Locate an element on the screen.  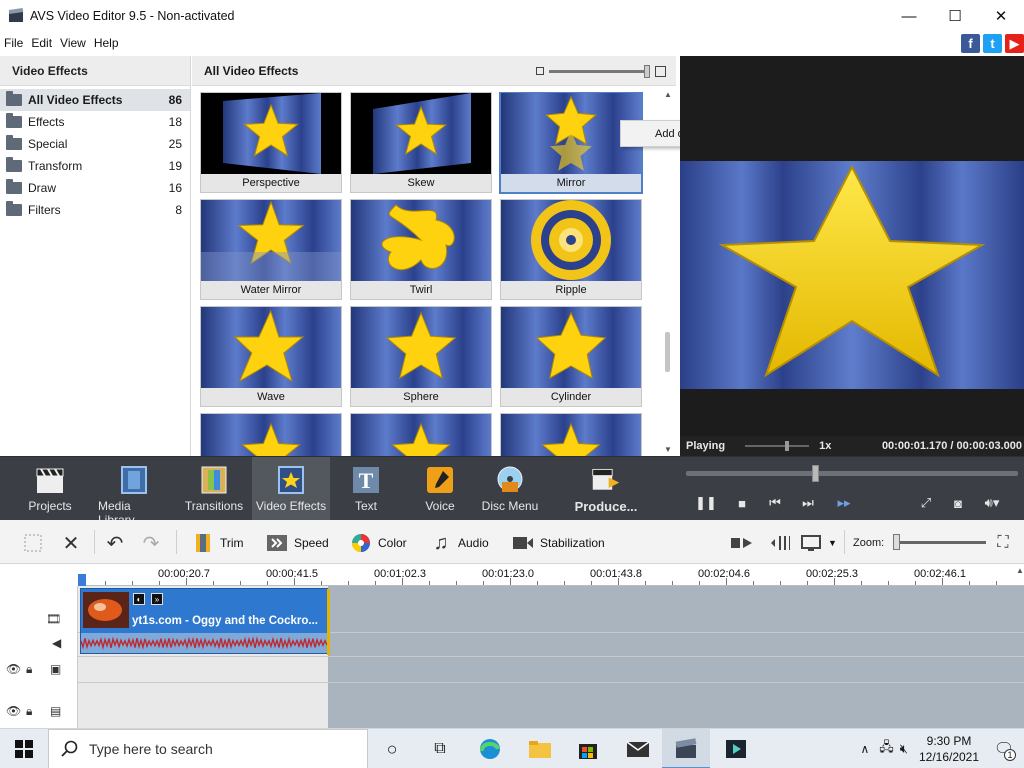
speed-label: Speed is located at coordinates (311, 543).